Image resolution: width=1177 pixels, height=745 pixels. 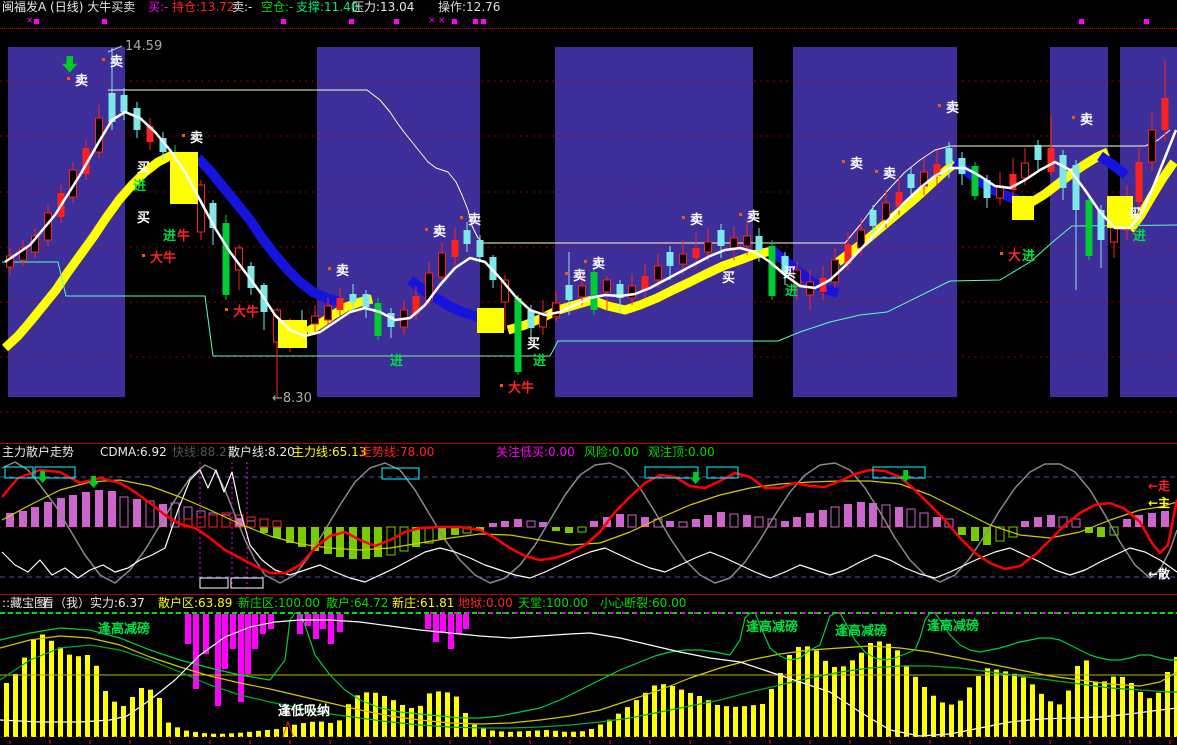 I want to click on indicator-value: 地狱:0.00, so click(x=485, y=603).